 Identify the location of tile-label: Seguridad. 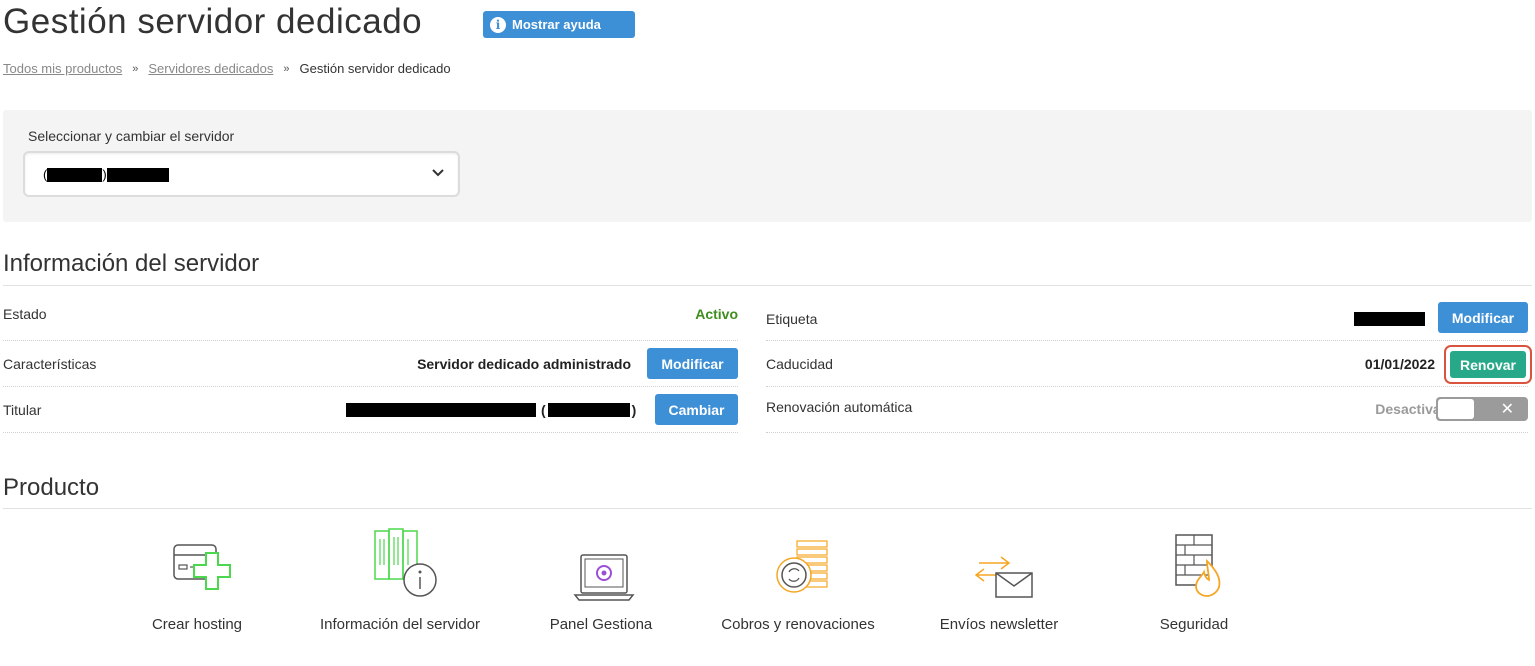
(1194, 624).